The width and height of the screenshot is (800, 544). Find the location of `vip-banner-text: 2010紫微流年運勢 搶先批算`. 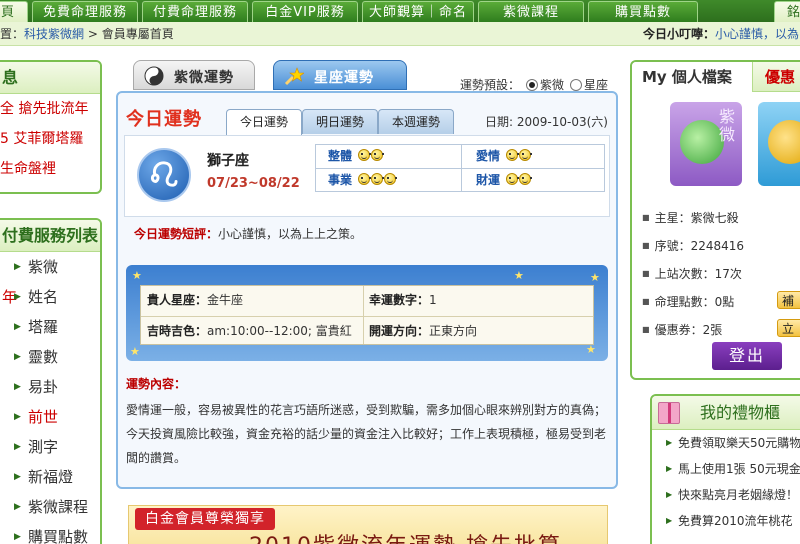

vip-banner-text: 2010紫微流年運勢 搶先批算 is located at coordinates (405, 536).